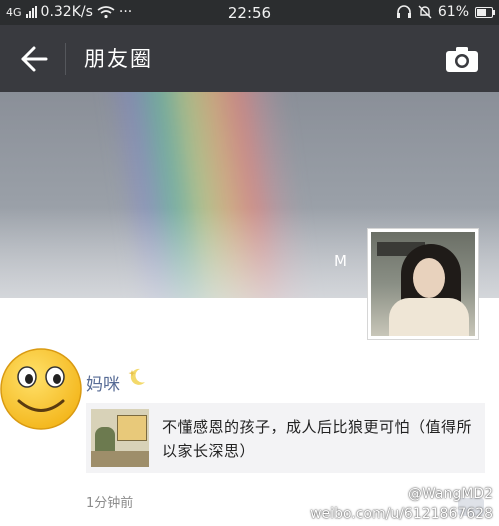 Image resolution: width=499 pixels, height=526 pixels. Describe the element at coordinates (462, 59) in the screenshot. I see `camera-icon` at that location.